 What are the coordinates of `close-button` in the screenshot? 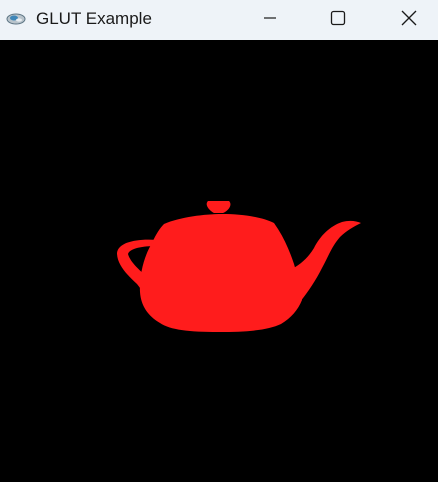 It's located at (409, 20).